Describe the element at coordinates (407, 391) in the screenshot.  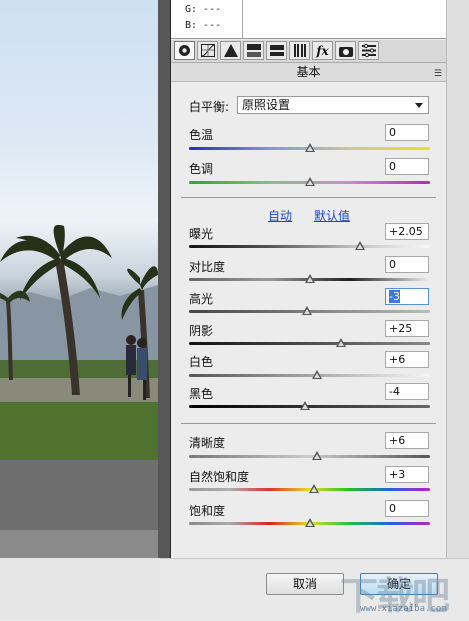
I see `blacks-field: -4` at that location.